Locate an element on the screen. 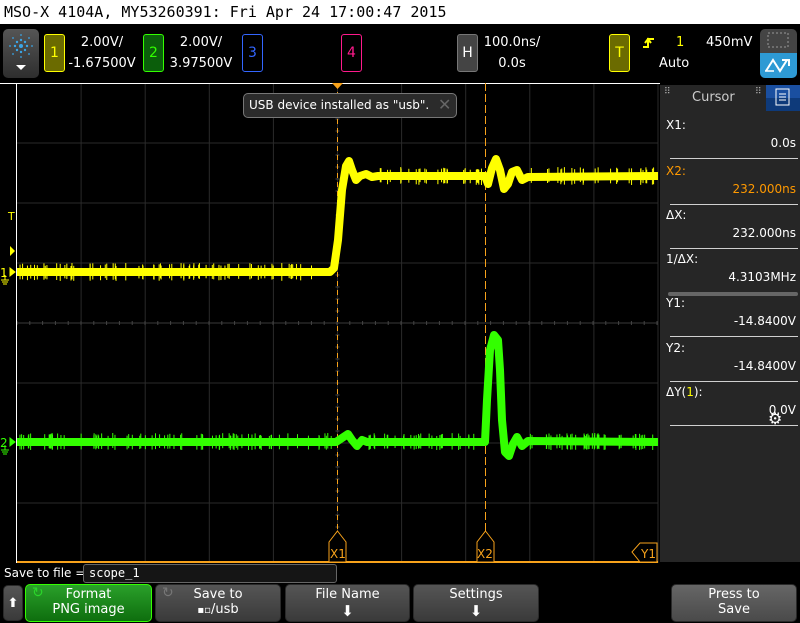  cursor-y1-label: Y1 is located at coordinates (648, 554).